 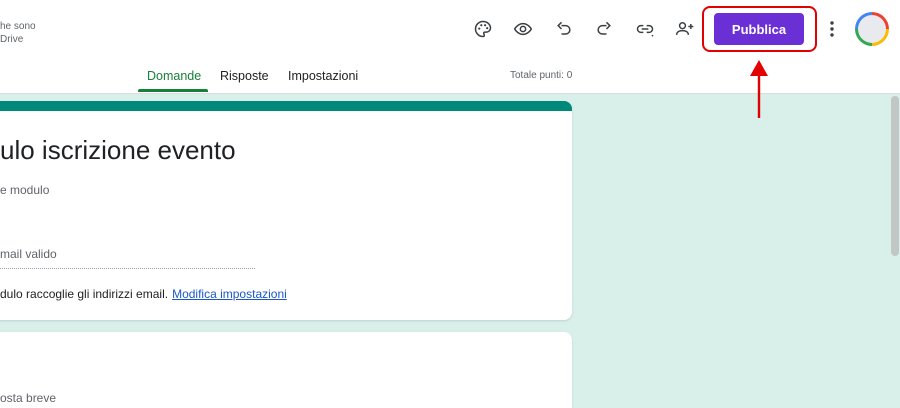 I want to click on question-card: osta breve, so click(x=286, y=370).